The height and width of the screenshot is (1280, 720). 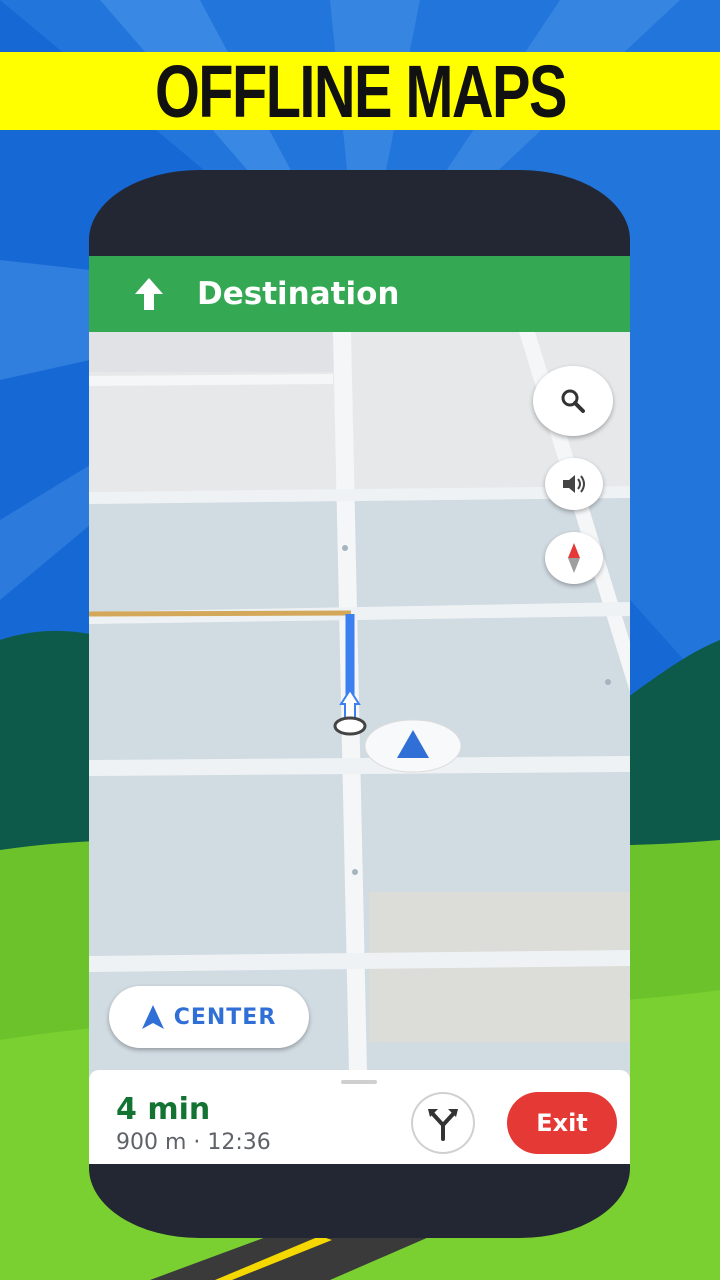 What do you see at coordinates (149, 294) in the screenshot?
I see `arrow-up-icon` at bounding box center [149, 294].